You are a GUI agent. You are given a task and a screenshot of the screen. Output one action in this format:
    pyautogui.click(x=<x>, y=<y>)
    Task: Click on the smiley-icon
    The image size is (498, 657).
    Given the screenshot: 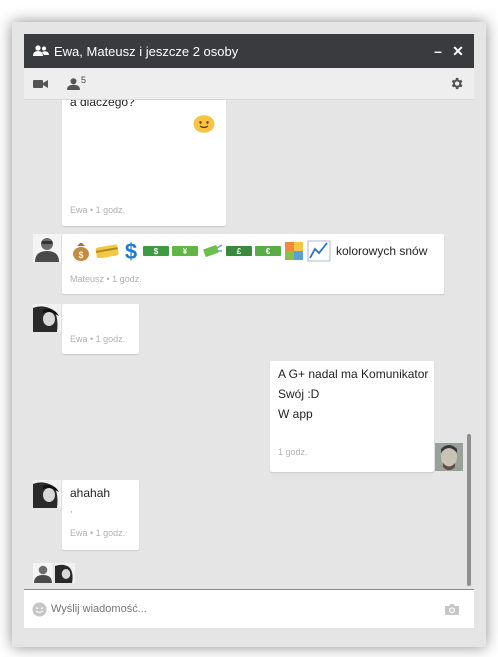 What is the action you would take?
    pyautogui.click(x=39, y=609)
    